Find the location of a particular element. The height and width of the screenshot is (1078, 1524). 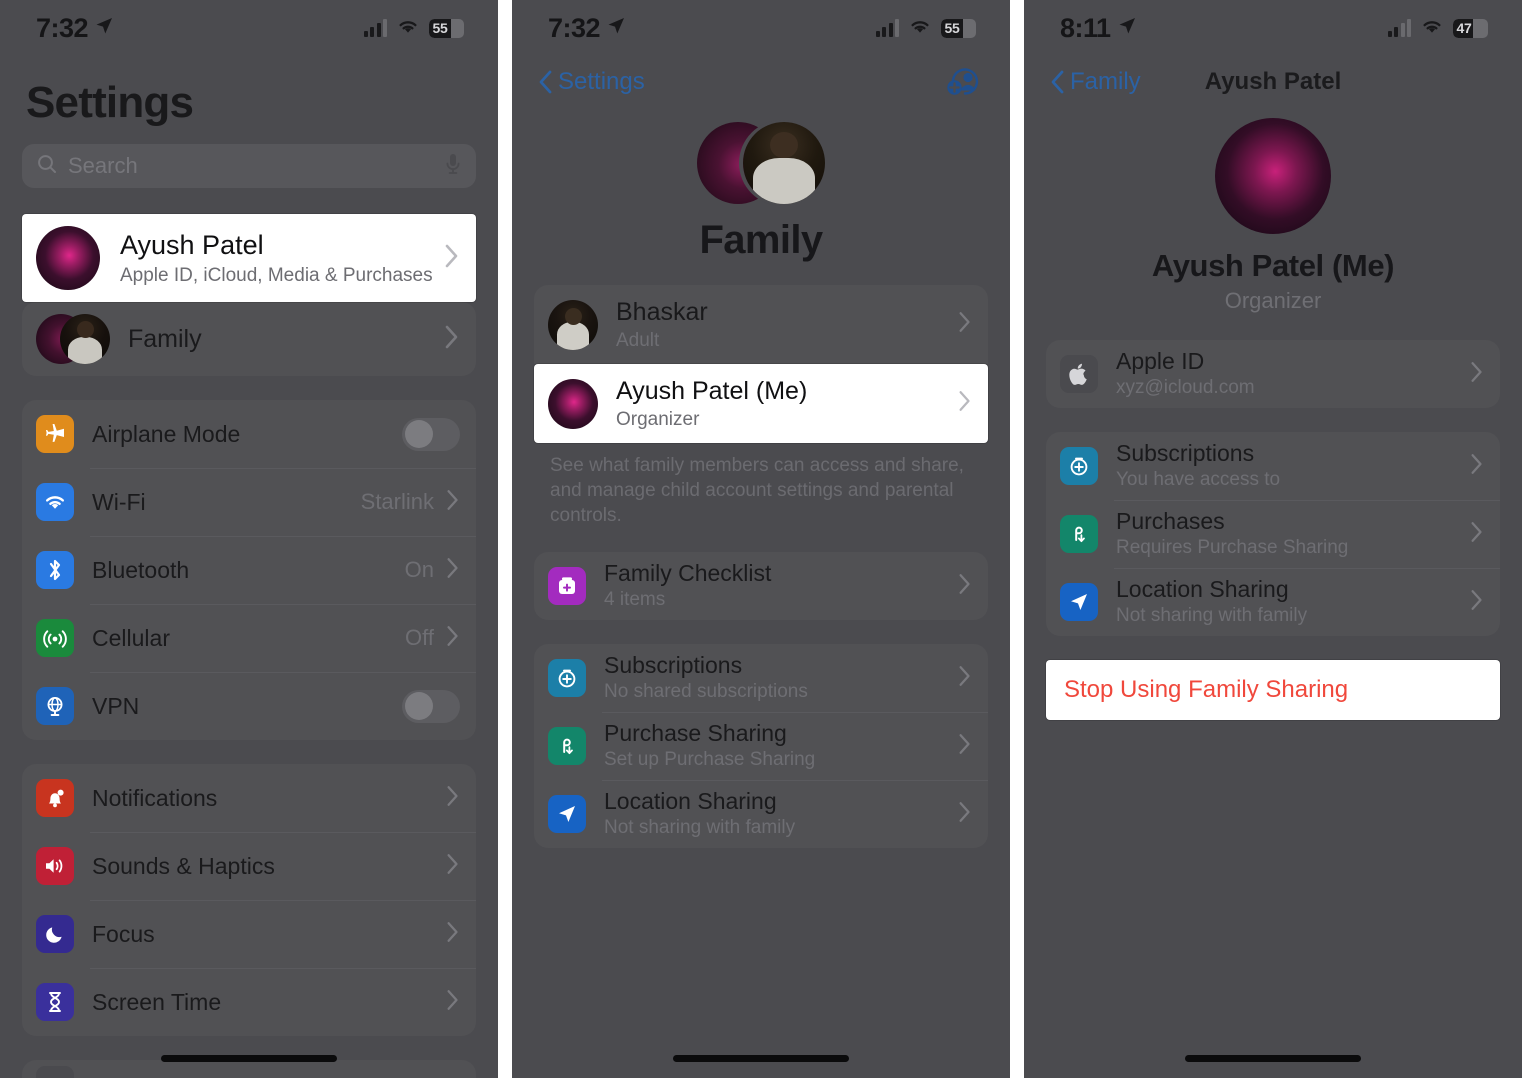

focus-moon-icon is located at coordinates (55, 934).